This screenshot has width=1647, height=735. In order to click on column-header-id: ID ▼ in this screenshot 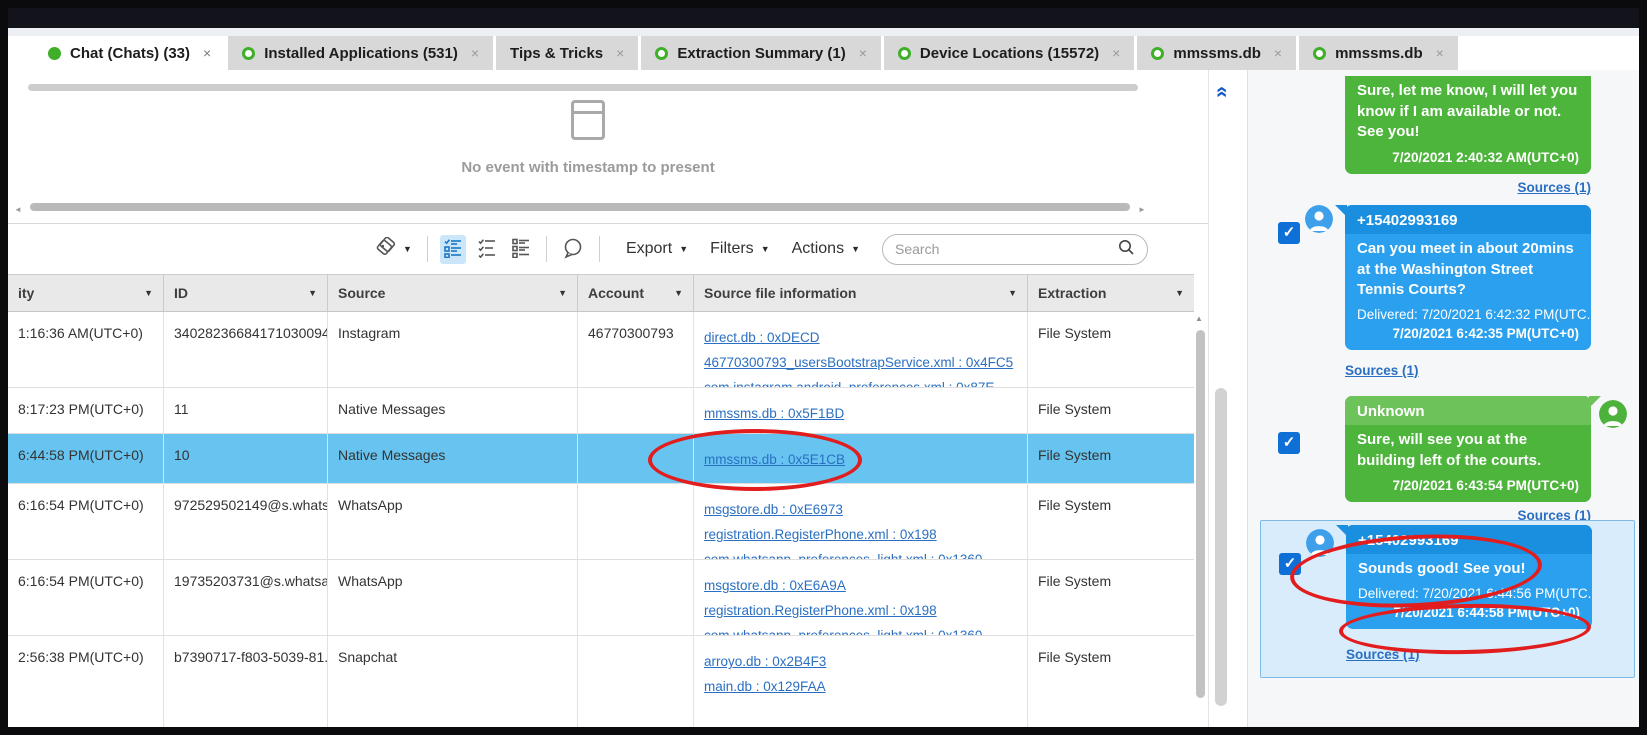, I will do `click(246, 293)`.